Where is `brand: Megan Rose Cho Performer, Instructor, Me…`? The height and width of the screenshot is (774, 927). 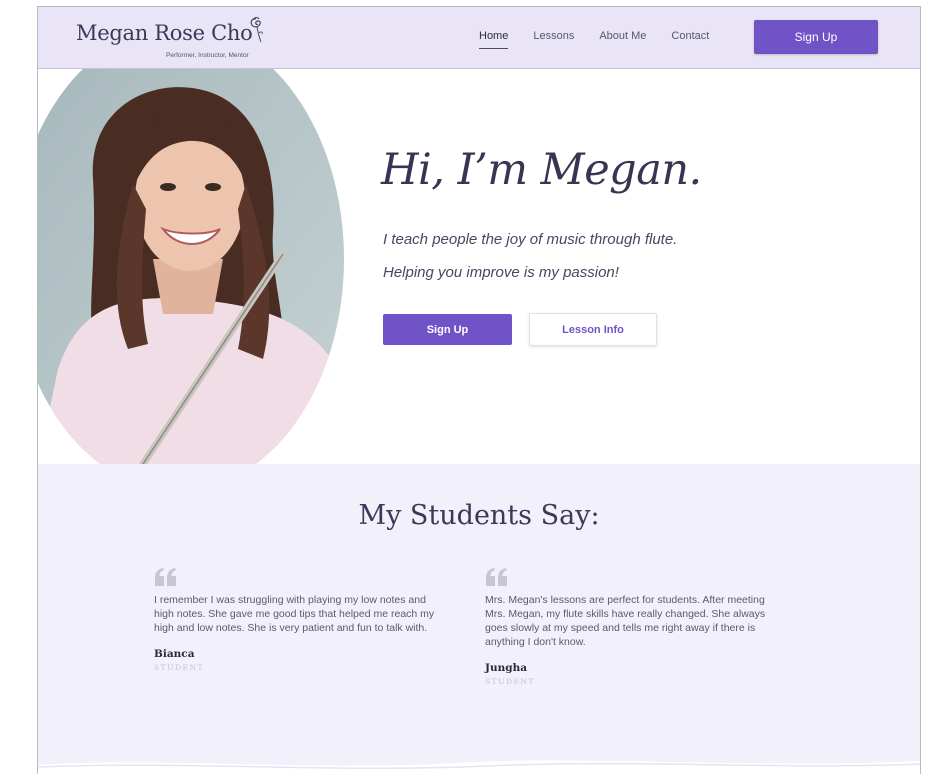 brand: Megan Rose Cho Performer, Instructor, Me… is located at coordinates (169, 38).